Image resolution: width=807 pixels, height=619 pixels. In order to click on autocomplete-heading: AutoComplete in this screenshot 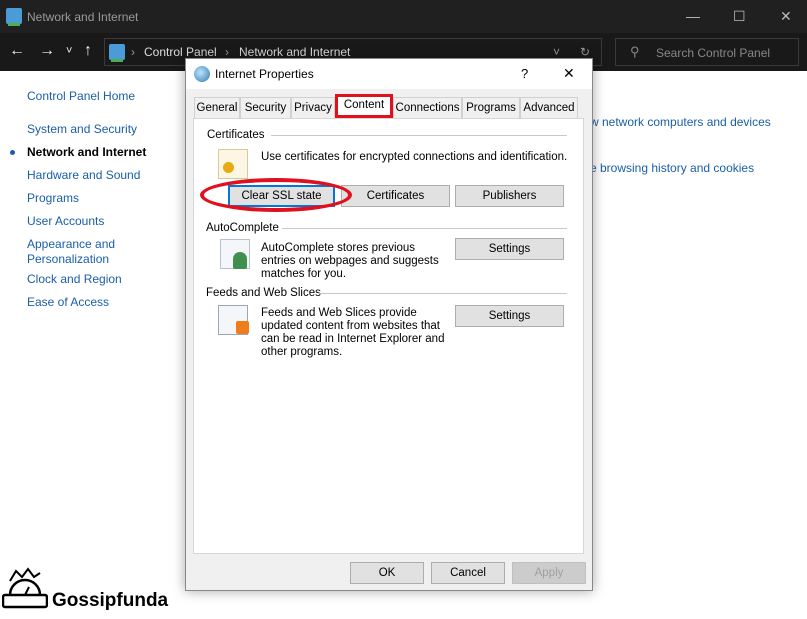, I will do `click(242, 228)`.